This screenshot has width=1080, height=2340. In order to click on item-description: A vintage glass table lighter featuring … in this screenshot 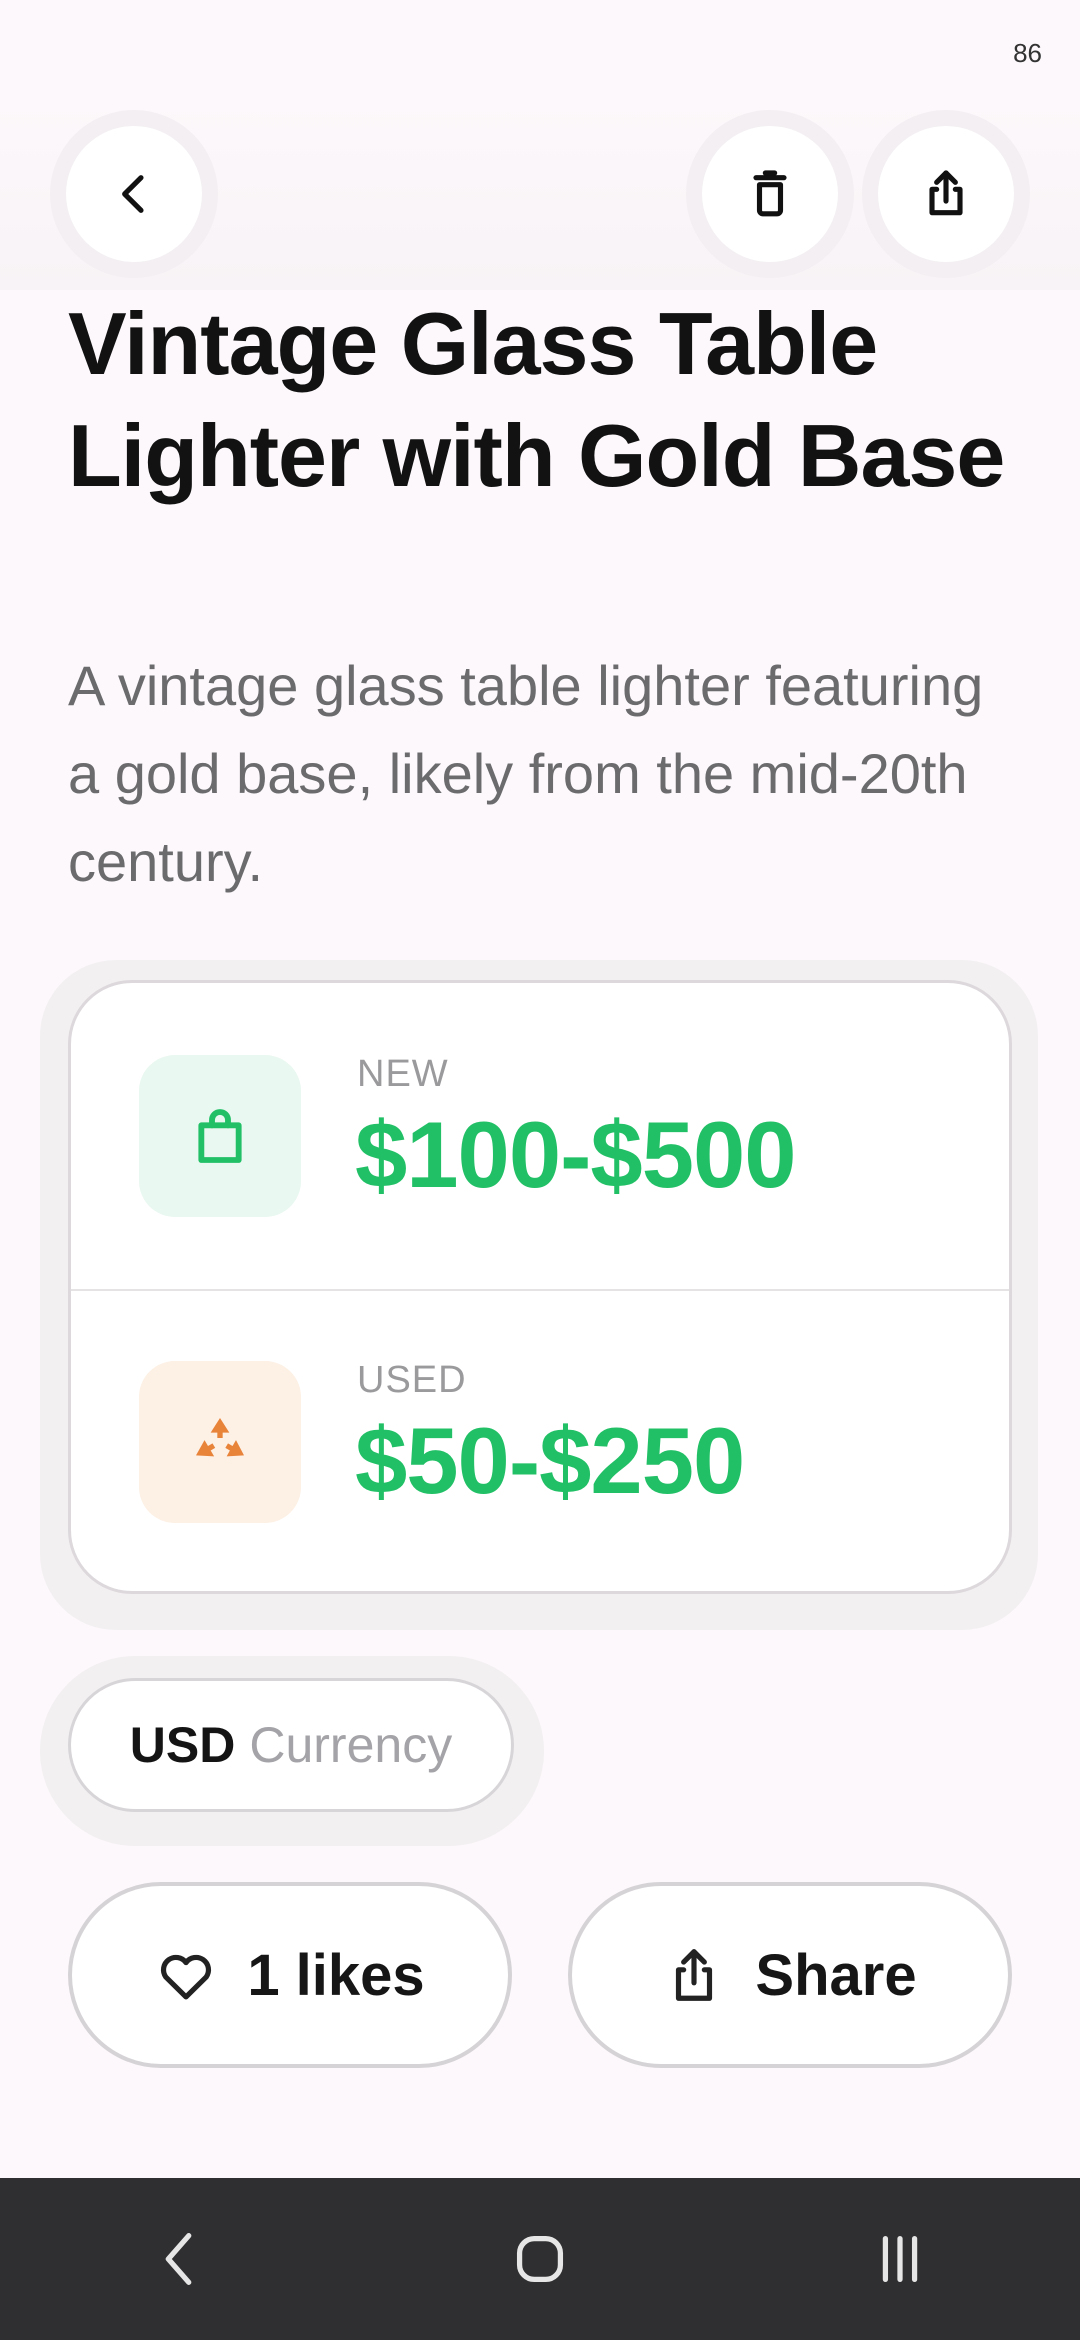, I will do `click(526, 773)`.